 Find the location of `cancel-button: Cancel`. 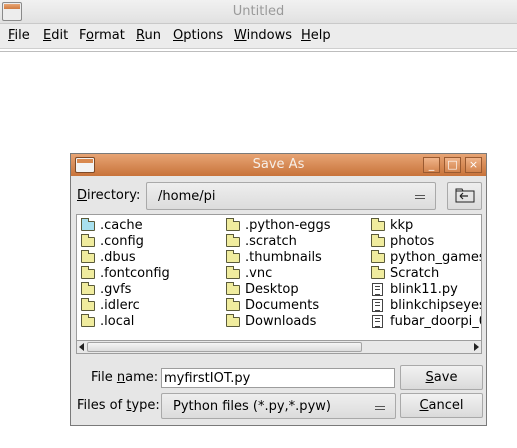

cancel-button: Cancel is located at coordinates (441, 405).